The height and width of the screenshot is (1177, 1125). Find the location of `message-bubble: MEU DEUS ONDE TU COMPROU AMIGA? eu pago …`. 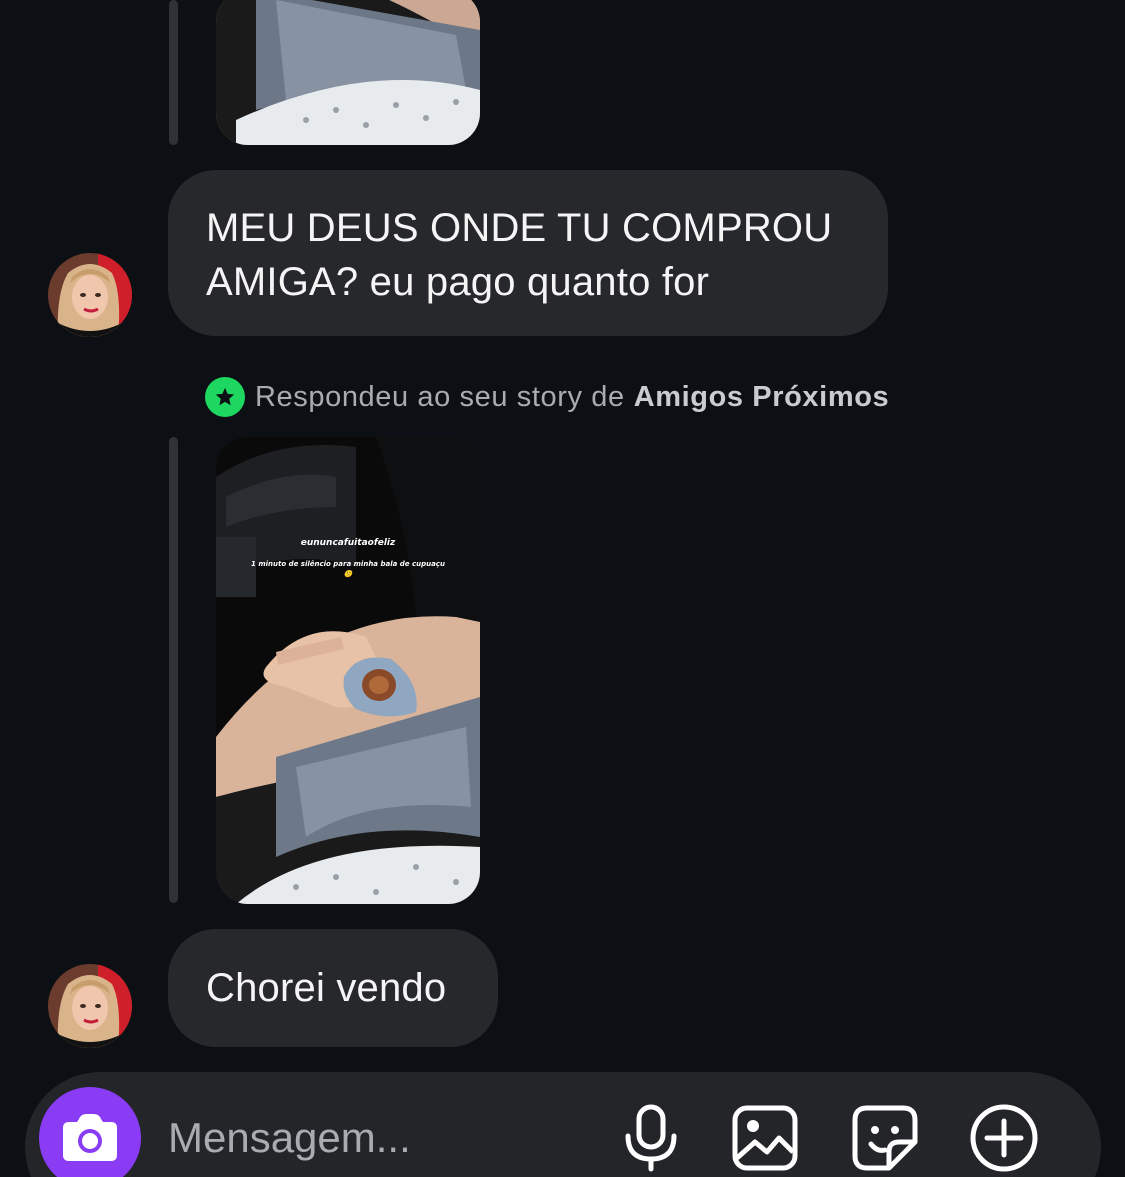

message-bubble: MEU DEUS ONDE TU COMPROU AMIGA? eu pago … is located at coordinates (528, 253).